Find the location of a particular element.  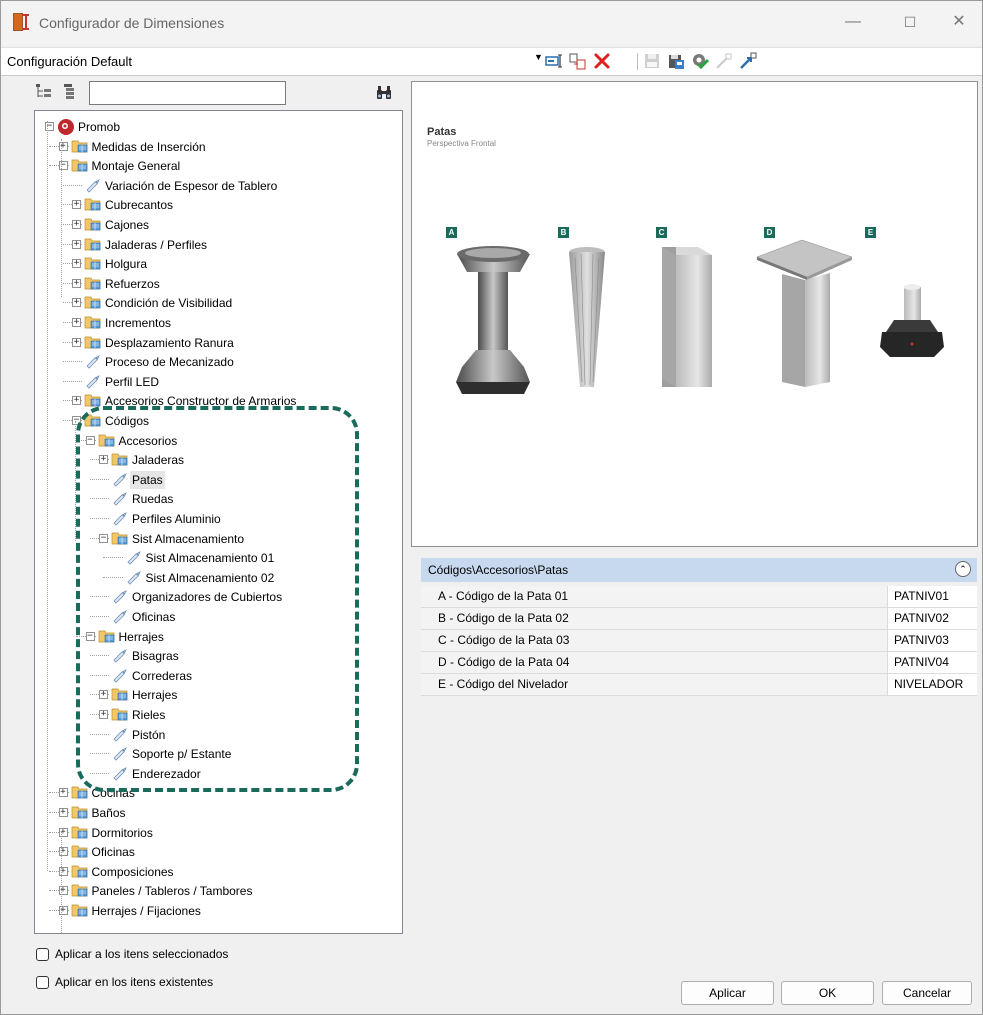

apply-selected-label: Aplicar a los itens seleccionados is located at coordinates (142, 954).